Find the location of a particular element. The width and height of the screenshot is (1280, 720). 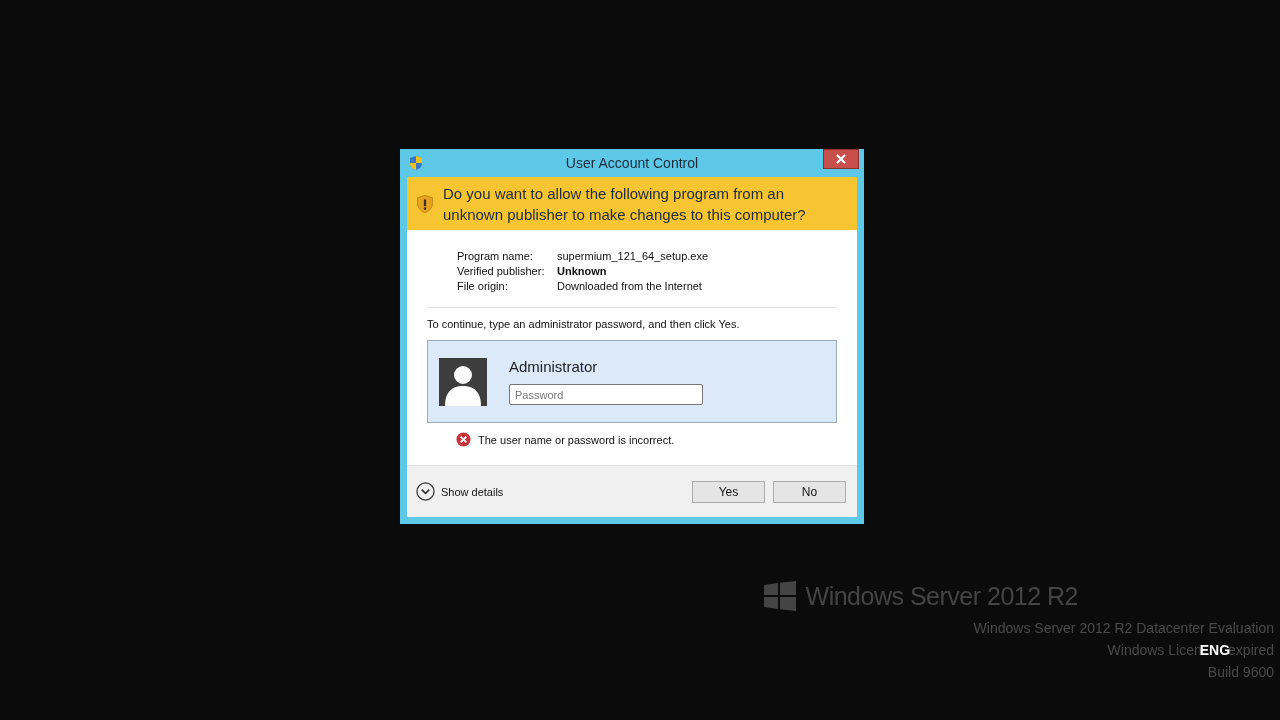

close-icon is located at coordinates (841, 159).